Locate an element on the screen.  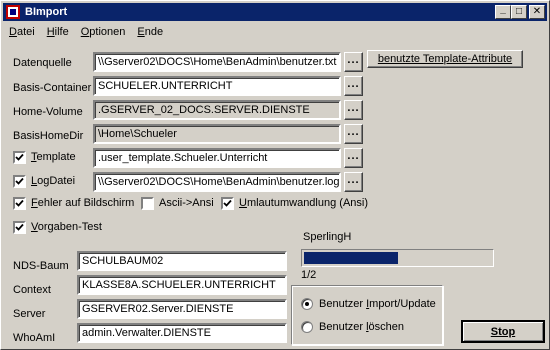
template-checkbox is located at coordinates (19, 157).